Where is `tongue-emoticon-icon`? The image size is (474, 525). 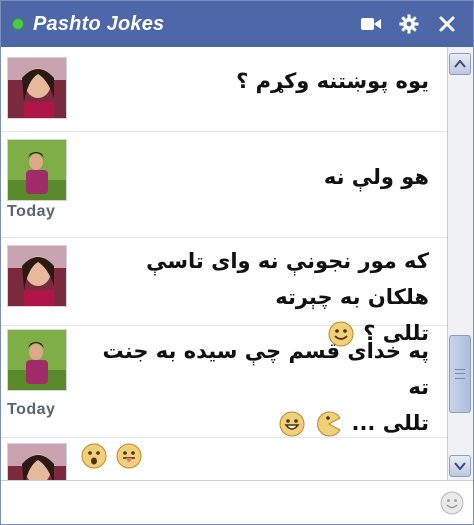 tongue-emoticon-icon is located at coordinates (129, 456).